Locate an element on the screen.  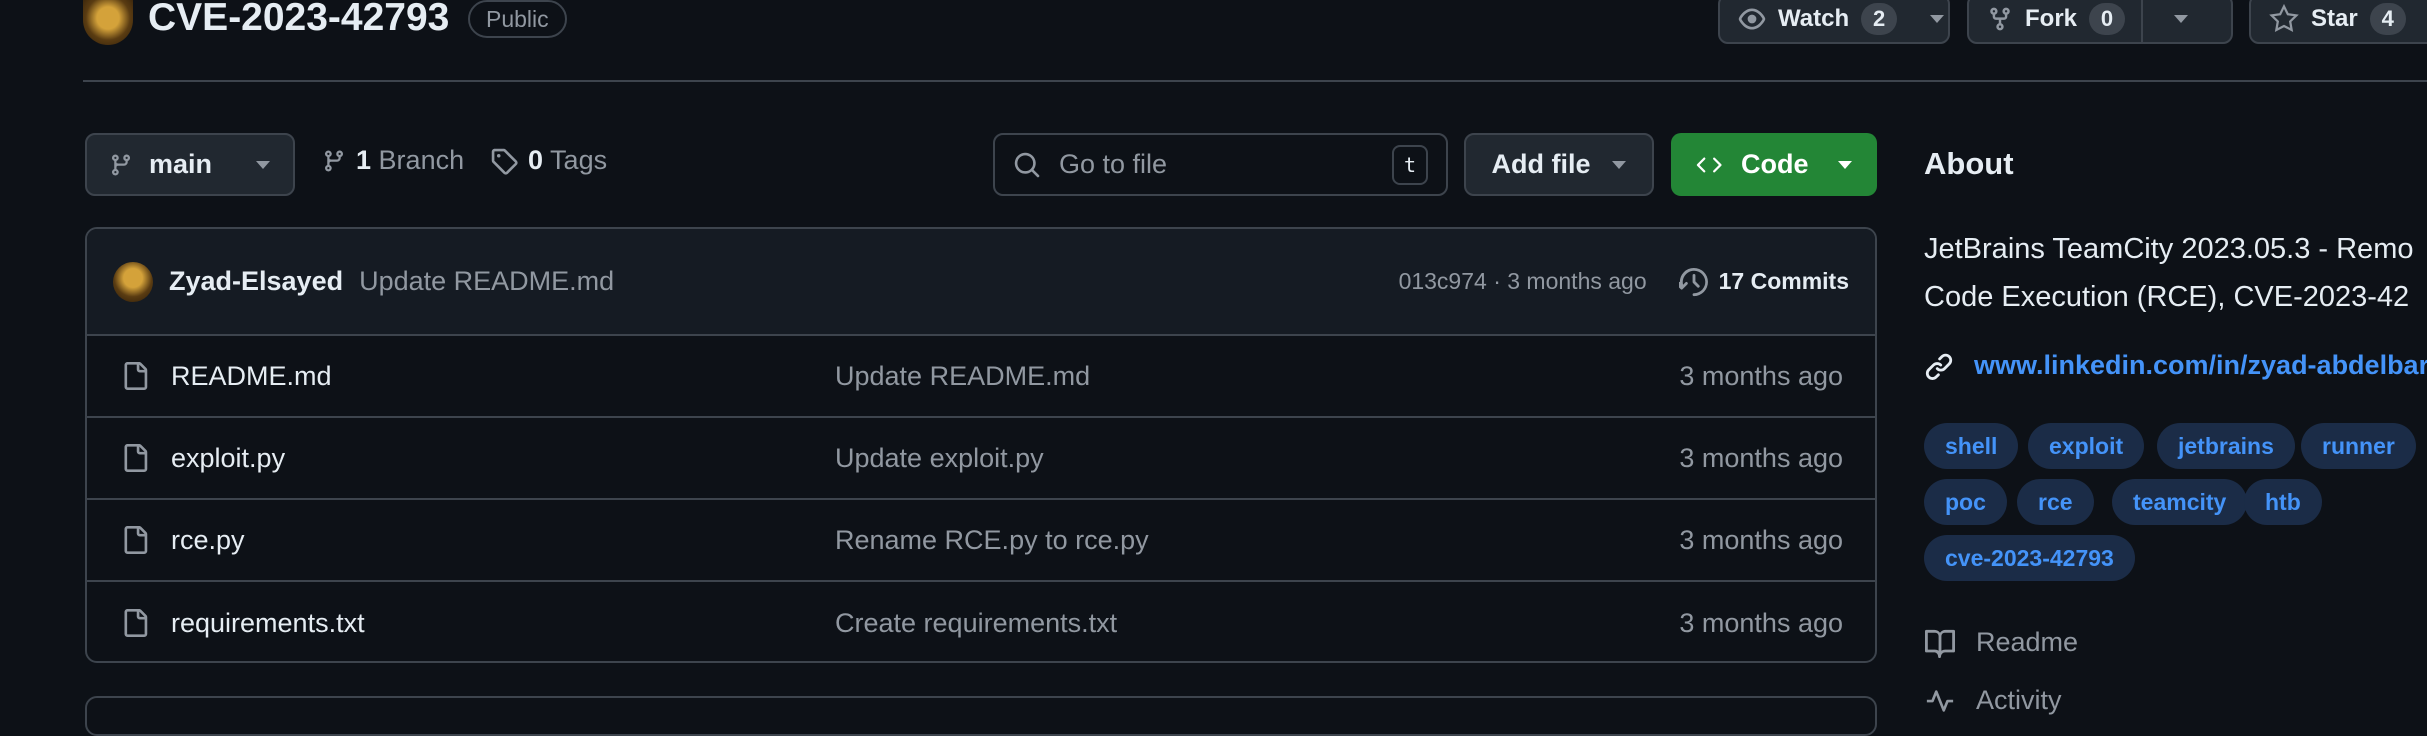
file-row: README.md Update README.md 3 months ago is located at coordinates (981, 377).